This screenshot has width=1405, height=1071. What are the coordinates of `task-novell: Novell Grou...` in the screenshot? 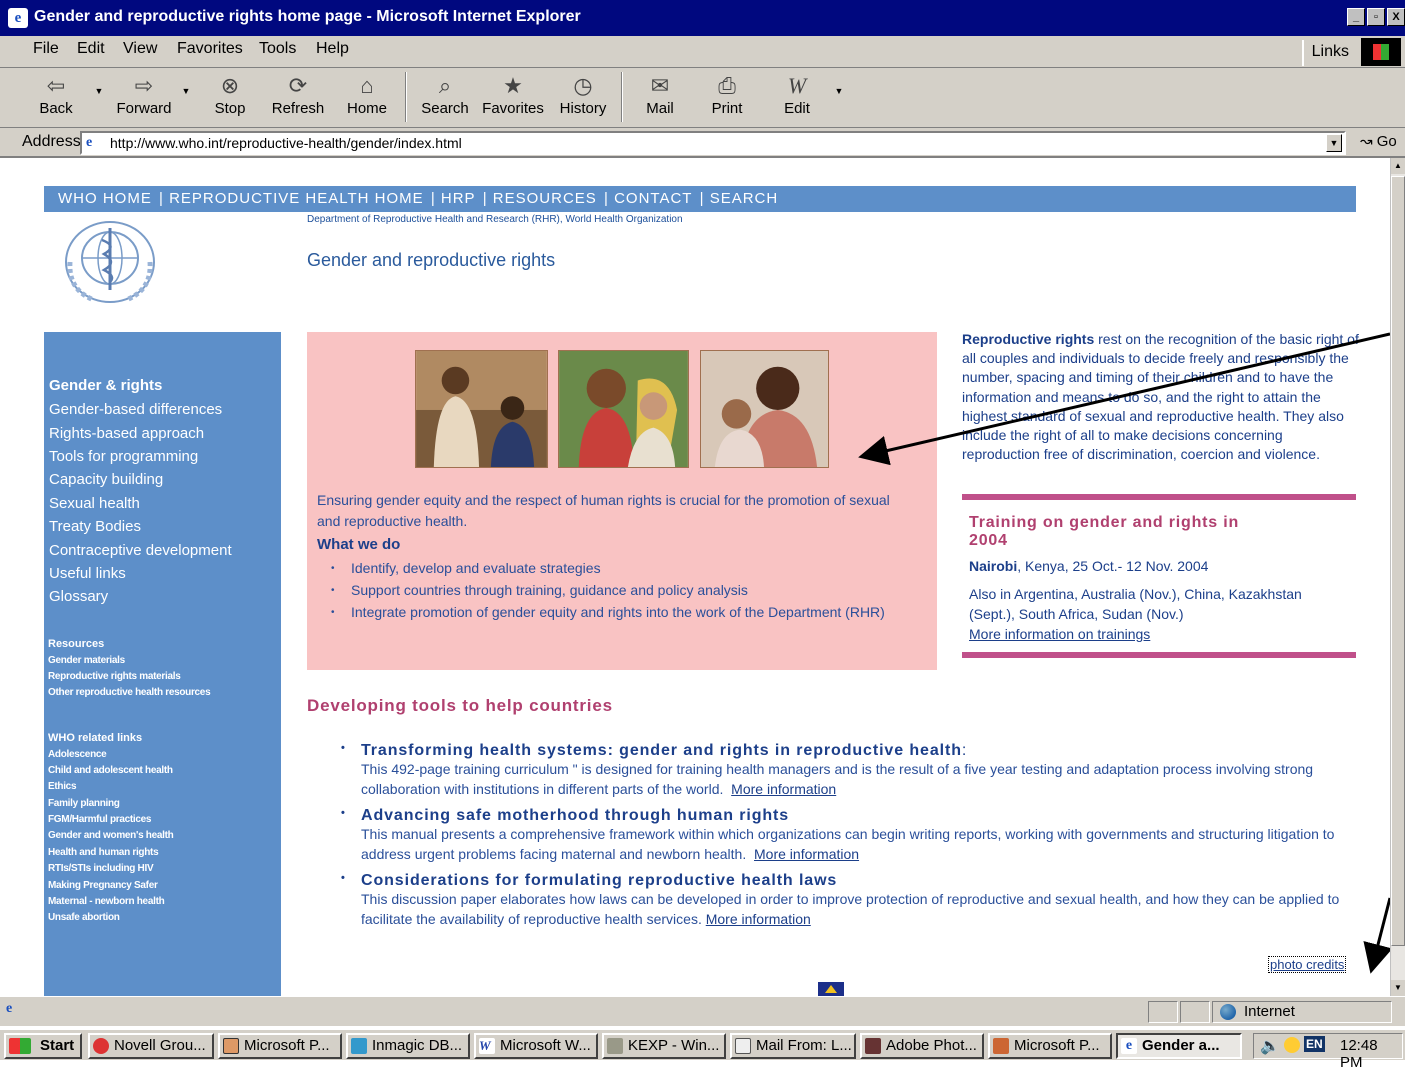 It's located at (151, 1046).